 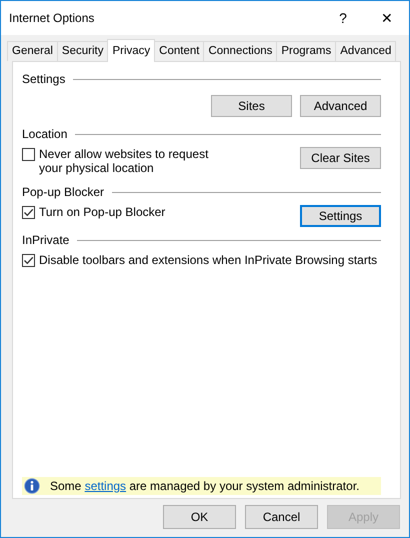 I want to click on help-button: ?, so click(x=343, y=18).